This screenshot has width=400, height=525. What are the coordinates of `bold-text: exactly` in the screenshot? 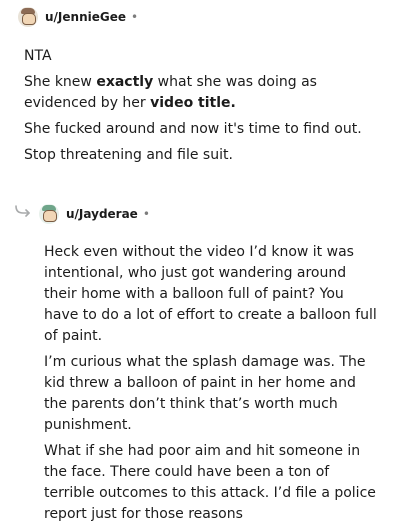 It's located at (125, 82).